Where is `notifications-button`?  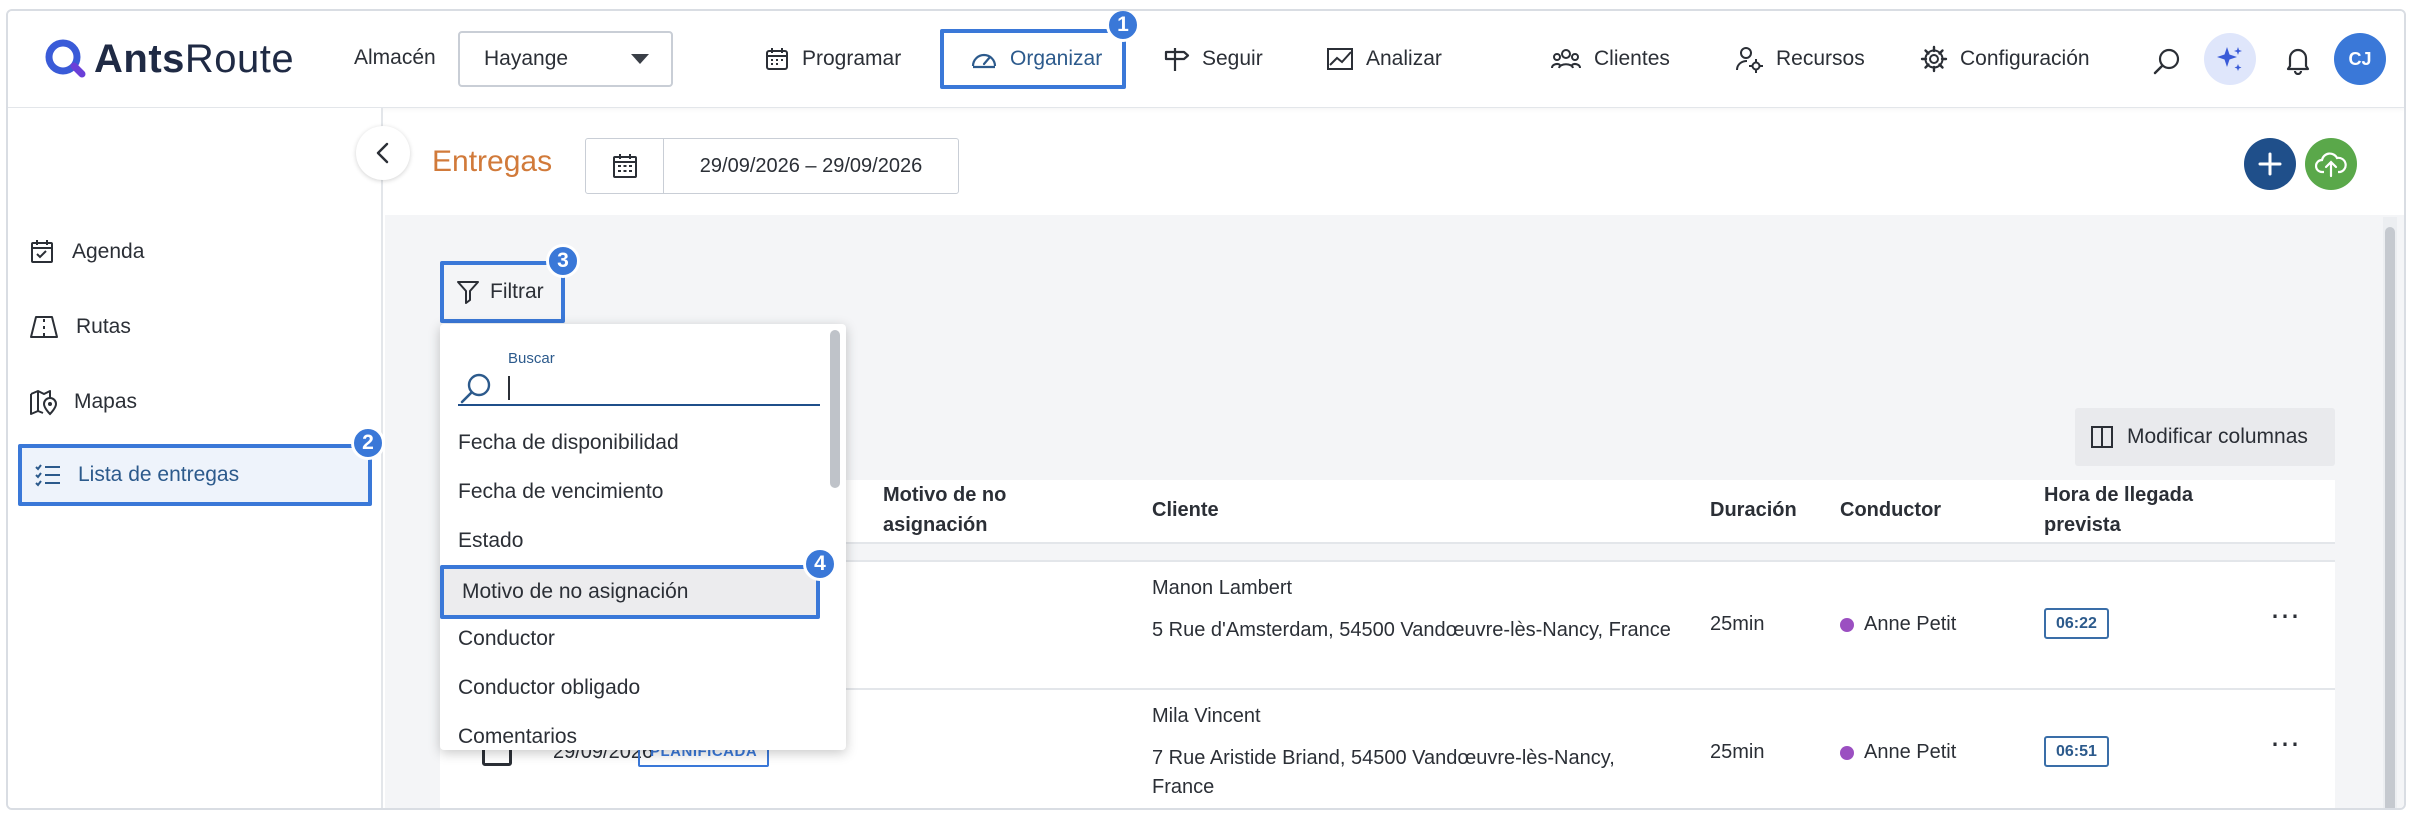
notifications-button is located at coordinates (2298, 62).